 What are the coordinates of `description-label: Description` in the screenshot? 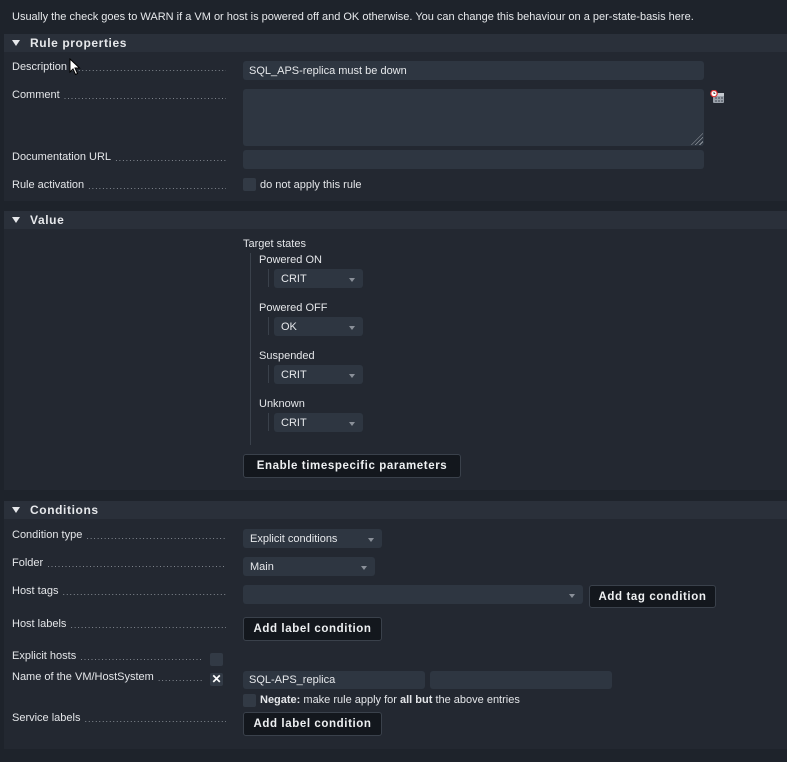 It's located at (119, 68).